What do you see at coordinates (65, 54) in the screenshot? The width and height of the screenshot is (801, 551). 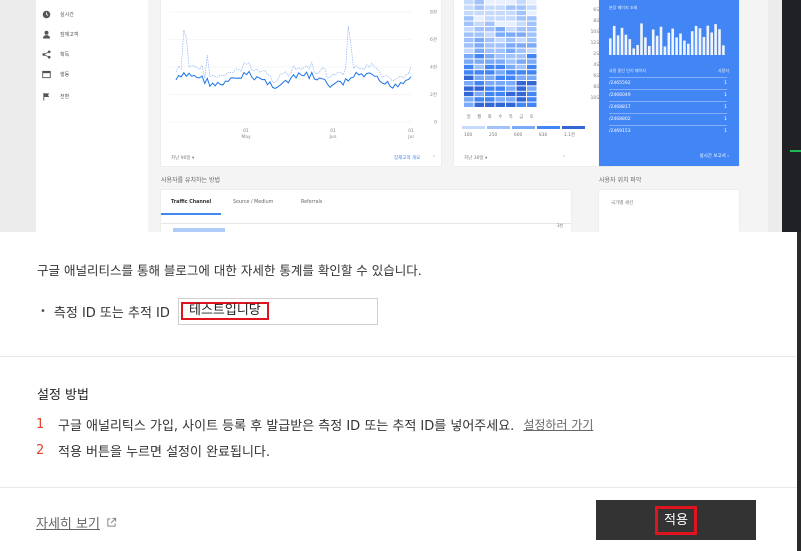 I see `sidebar-item-label: 획득` at bounding box center [65, 54].